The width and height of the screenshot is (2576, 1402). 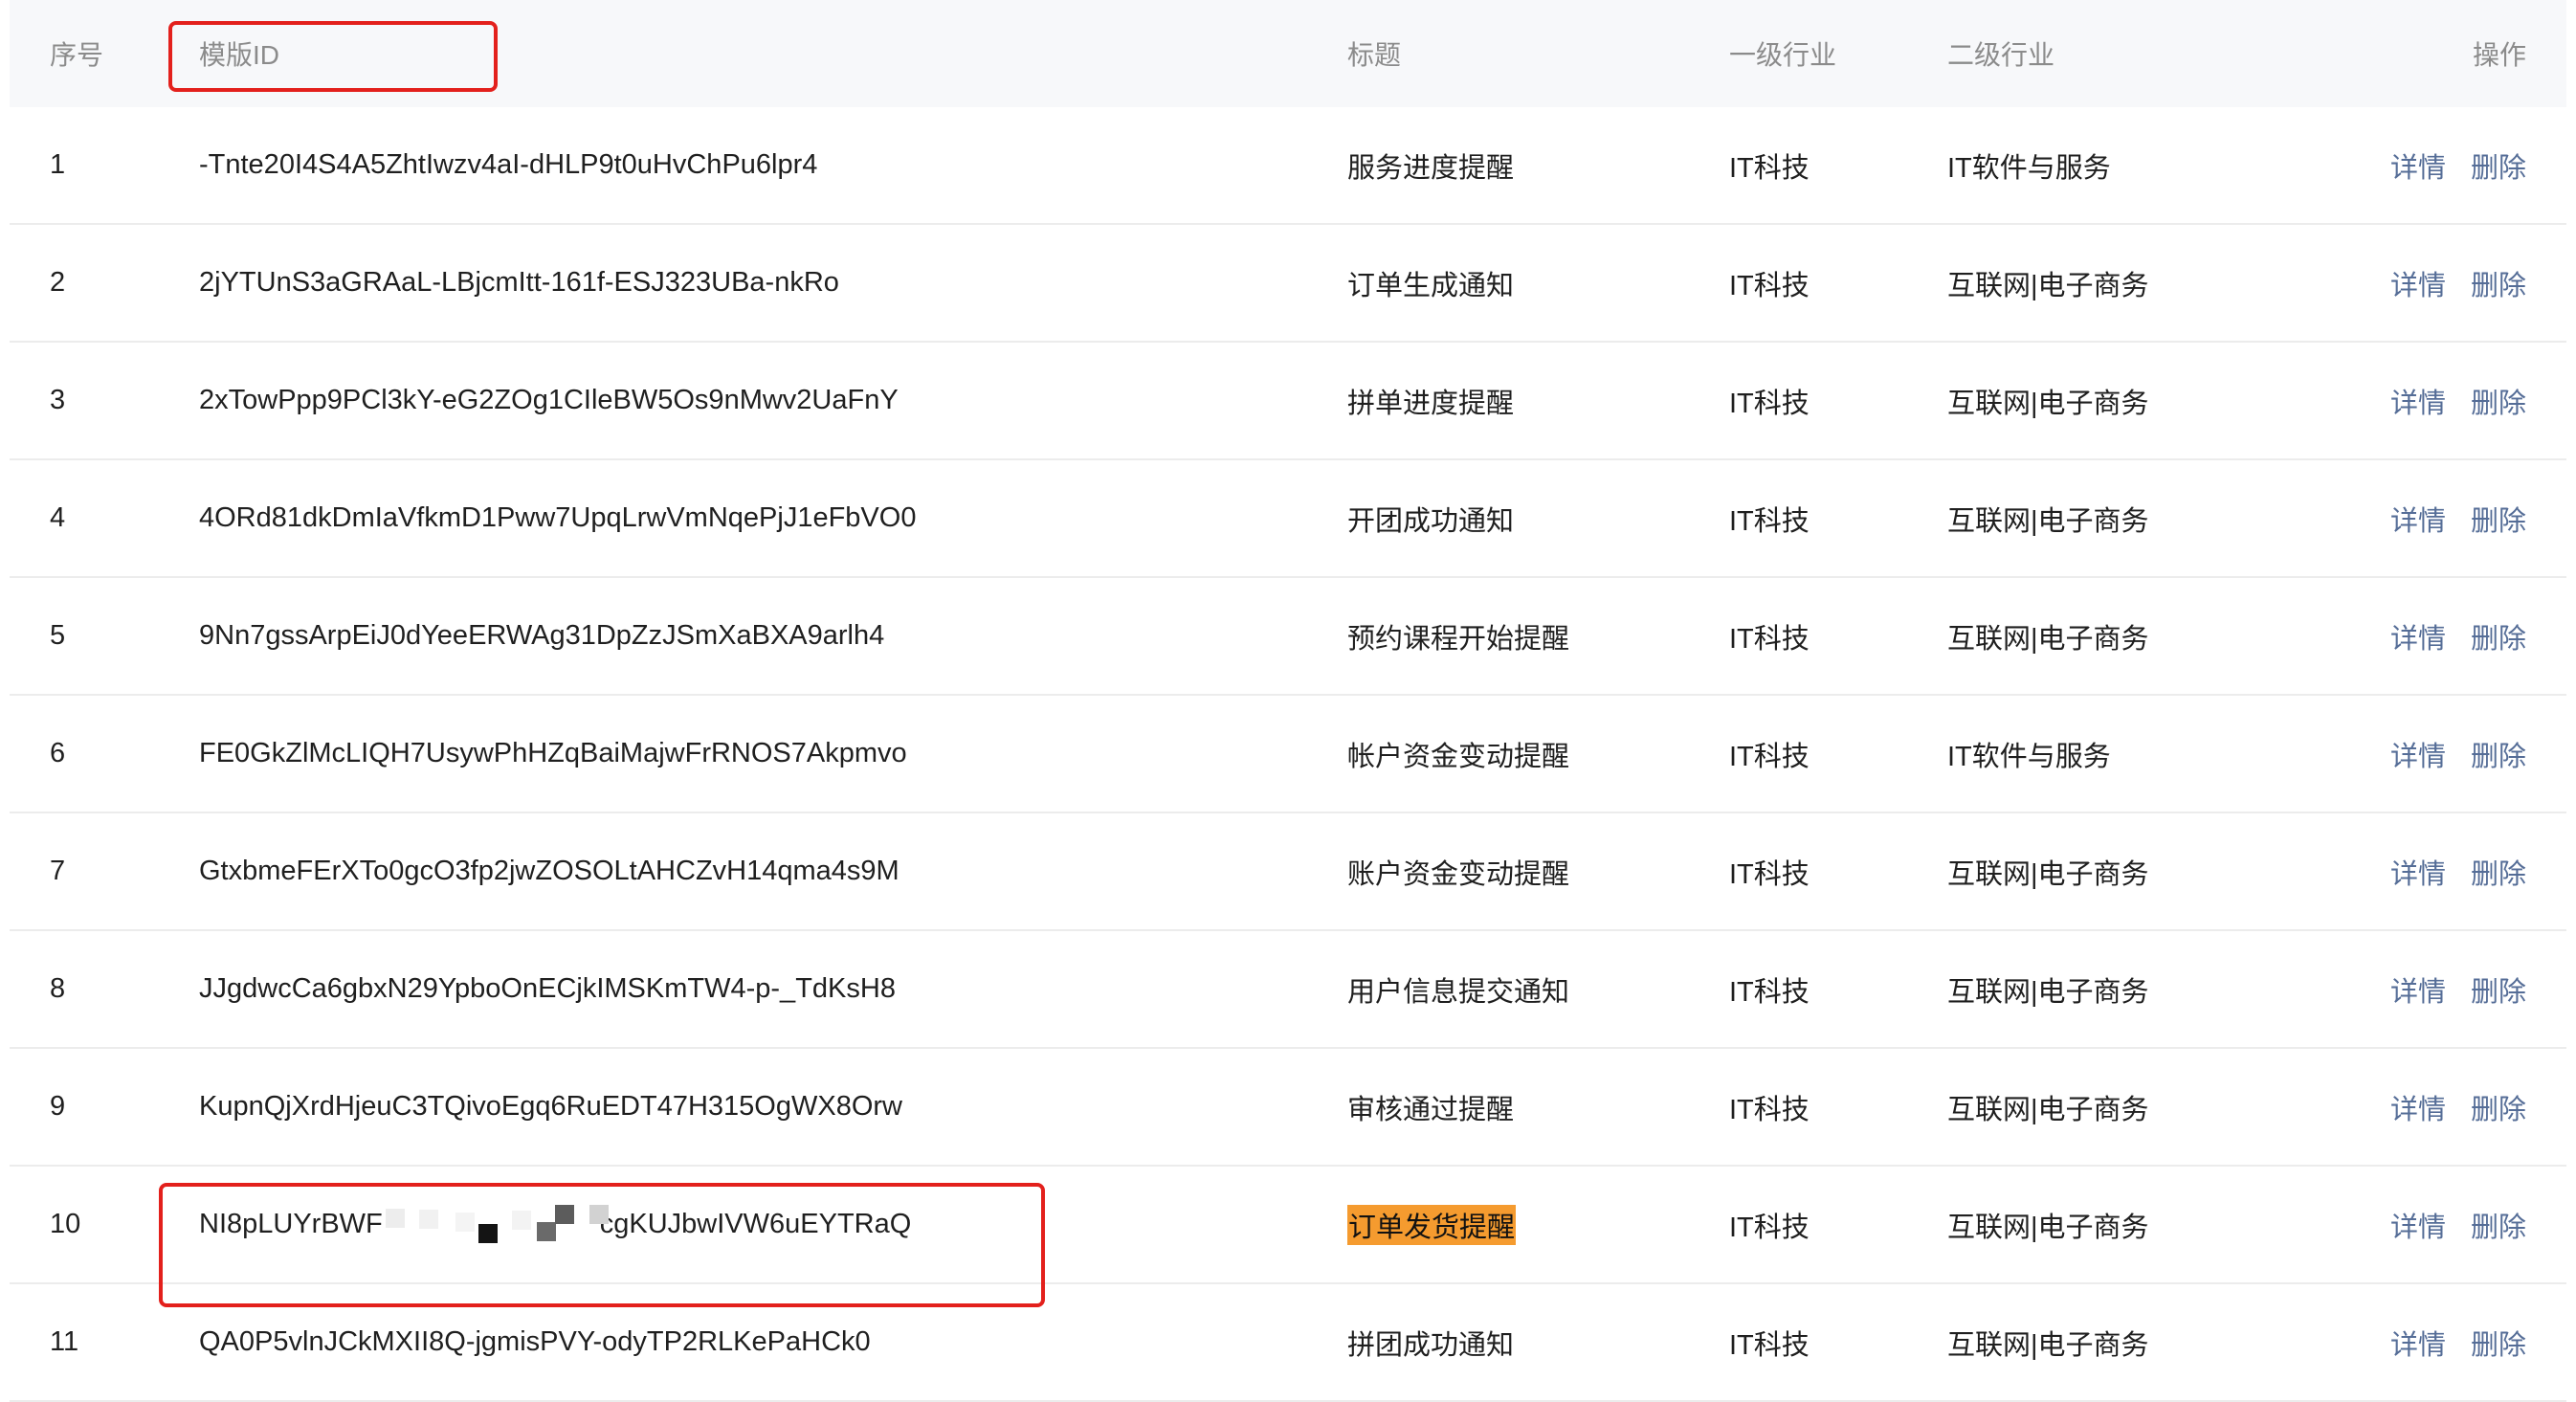 I want to click on row-no: 3, so click(x=58, y=400).